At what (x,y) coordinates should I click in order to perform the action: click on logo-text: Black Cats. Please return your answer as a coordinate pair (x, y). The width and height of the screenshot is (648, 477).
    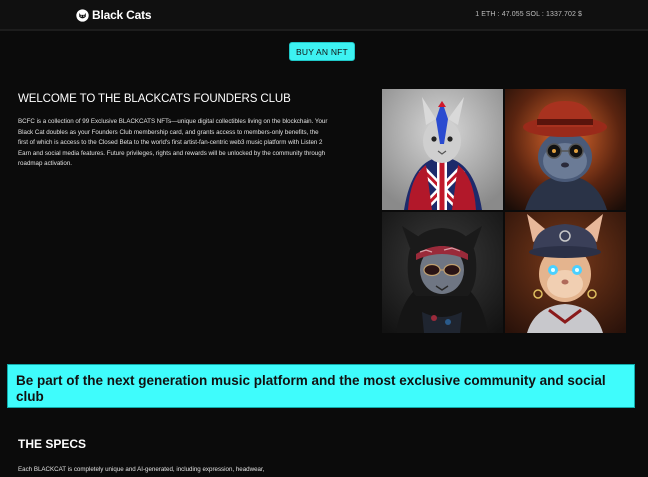
    Looking at the image, I should click on (122, 15).